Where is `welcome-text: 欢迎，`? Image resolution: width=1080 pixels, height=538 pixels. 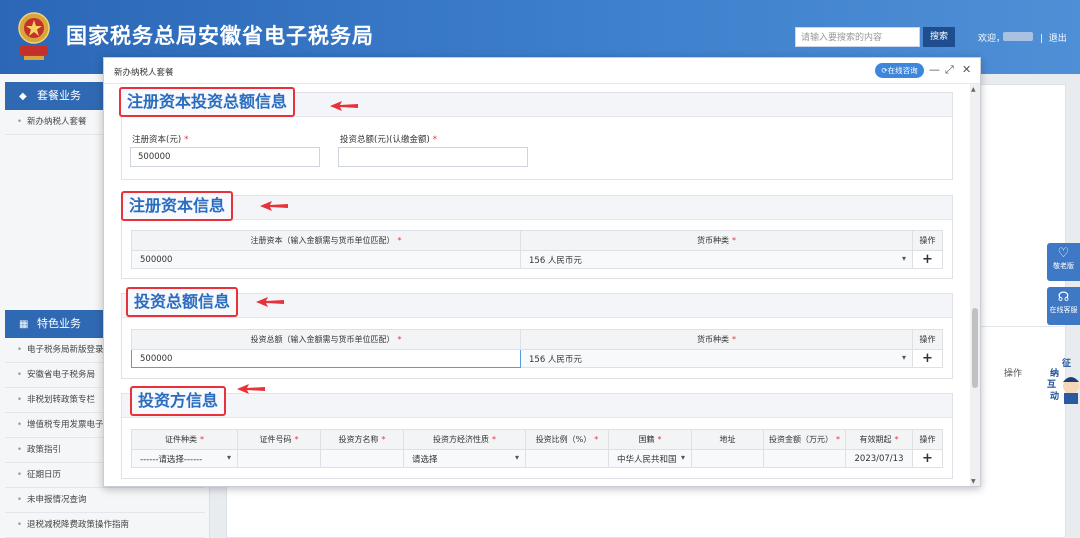
welcome-text: 欢迎， is located at coordinates (992, 39).